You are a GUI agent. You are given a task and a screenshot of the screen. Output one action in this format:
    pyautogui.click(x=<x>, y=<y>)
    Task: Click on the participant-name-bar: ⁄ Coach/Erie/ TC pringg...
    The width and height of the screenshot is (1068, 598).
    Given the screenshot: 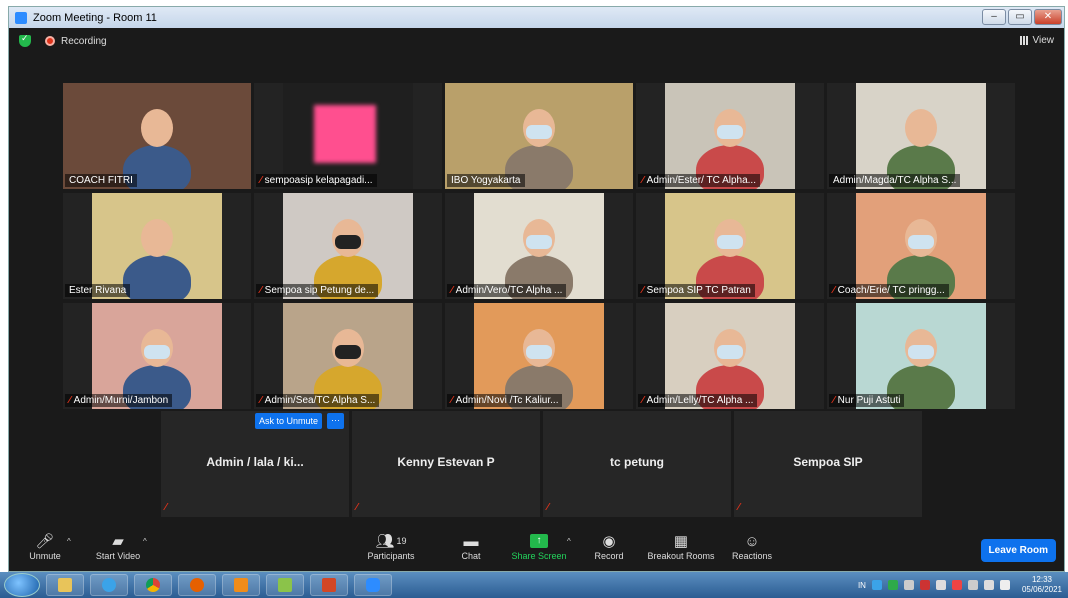 What is the action you would take?
    pyautogui.click(x=889, y=290)
    